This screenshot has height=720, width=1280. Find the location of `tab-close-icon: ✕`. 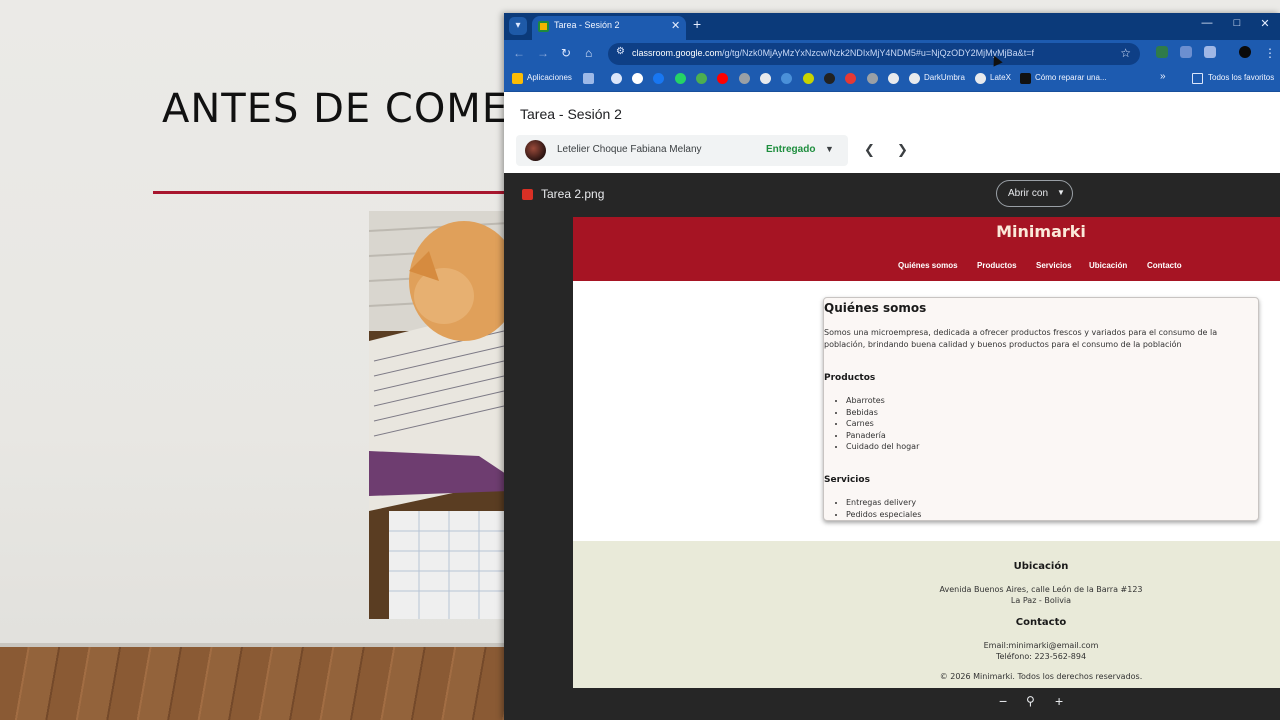

tab-close-icon: ✕ is located at coordinates (675, 25).